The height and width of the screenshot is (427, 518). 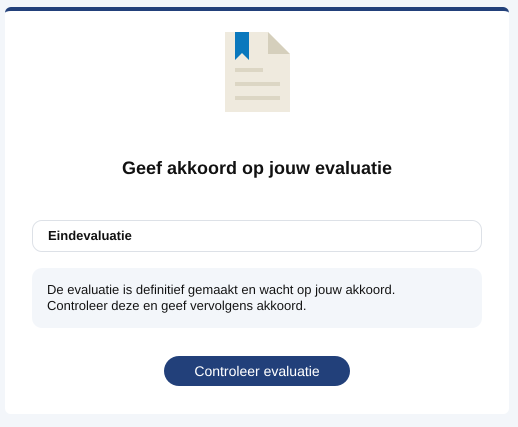 I want to click on evaluation-item: Eindevaluatie, so click(x=257, y=236).